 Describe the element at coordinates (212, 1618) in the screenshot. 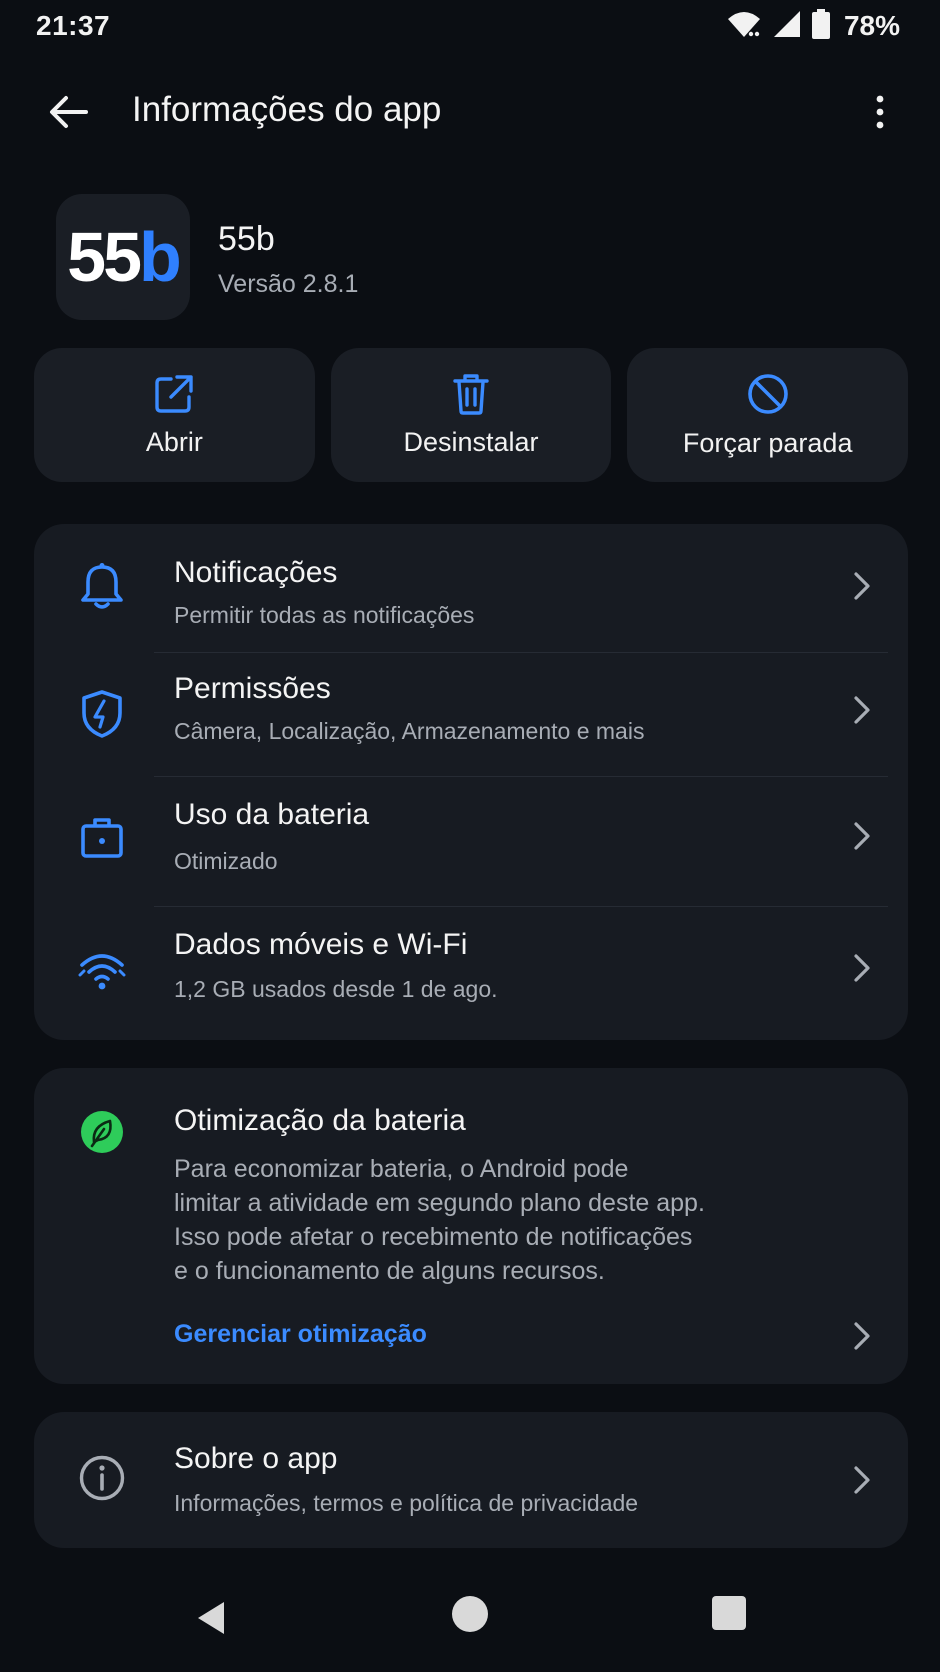

I see `nav-back-icon` at that location.